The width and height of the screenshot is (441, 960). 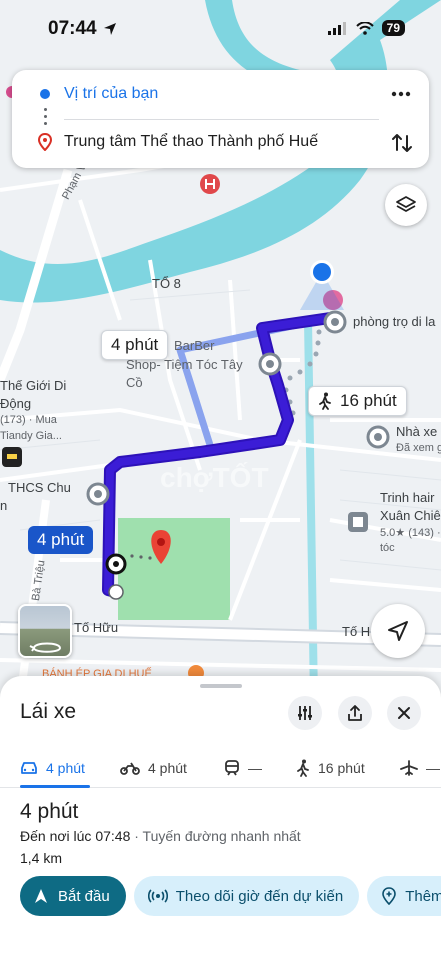 What do you see at coordinates (28, 420) in the screenshot?
I see `map-label-thegioi-3: (173) · Mua` at bounding box center [28, 420].